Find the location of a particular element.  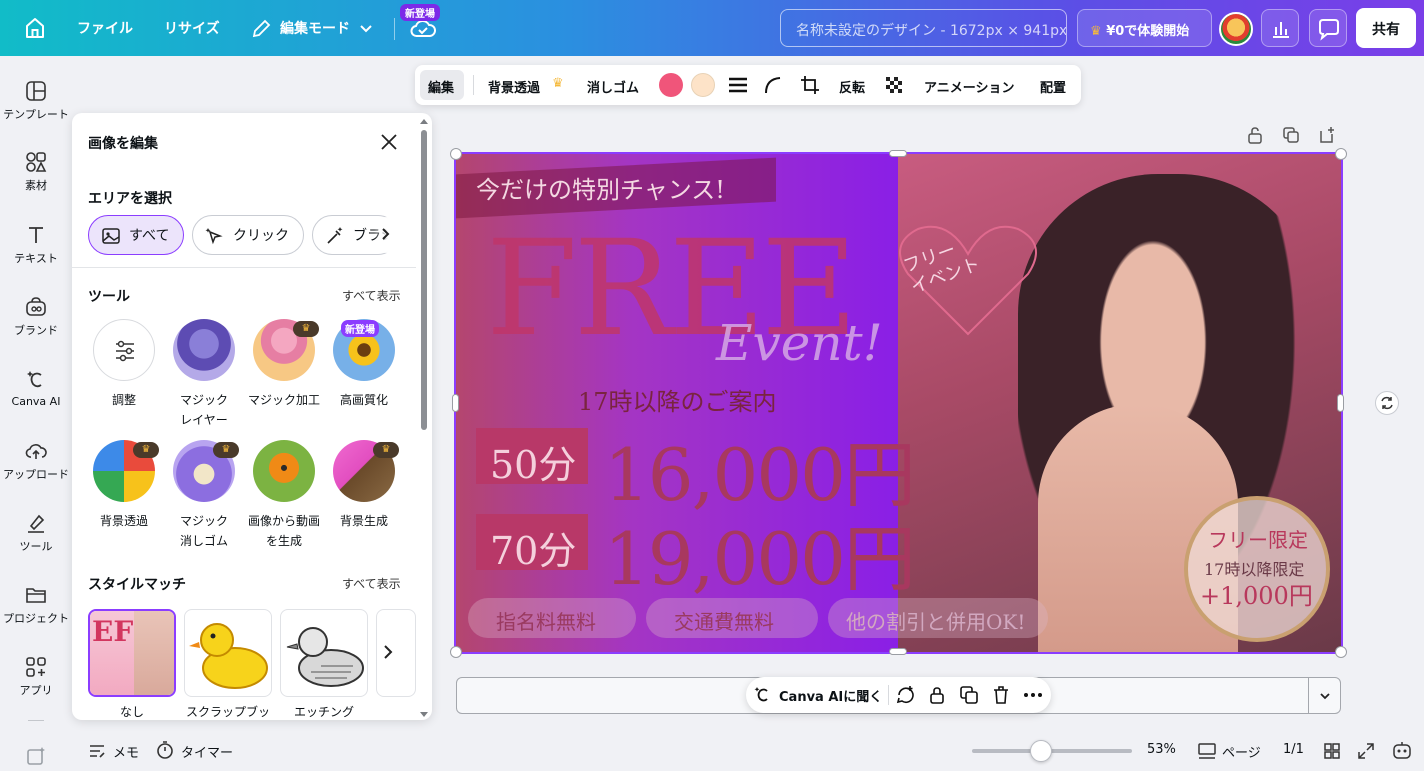

animate-button: アニメーション is located at coordinates (969, 86).